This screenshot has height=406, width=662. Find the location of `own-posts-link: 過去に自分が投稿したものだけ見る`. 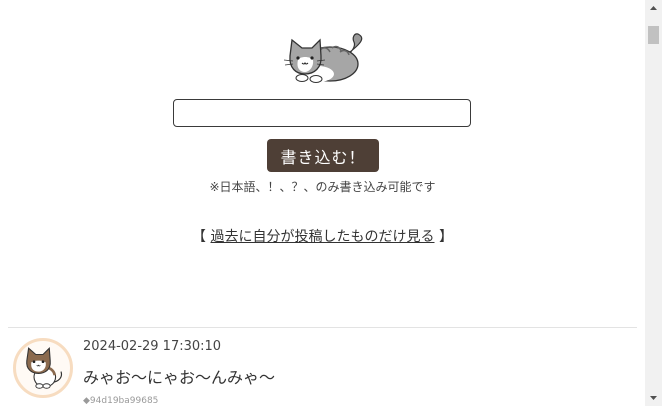

own-posts-link: 過去に自分が投稿したものだけ見る is located at coordinates (323, 237).